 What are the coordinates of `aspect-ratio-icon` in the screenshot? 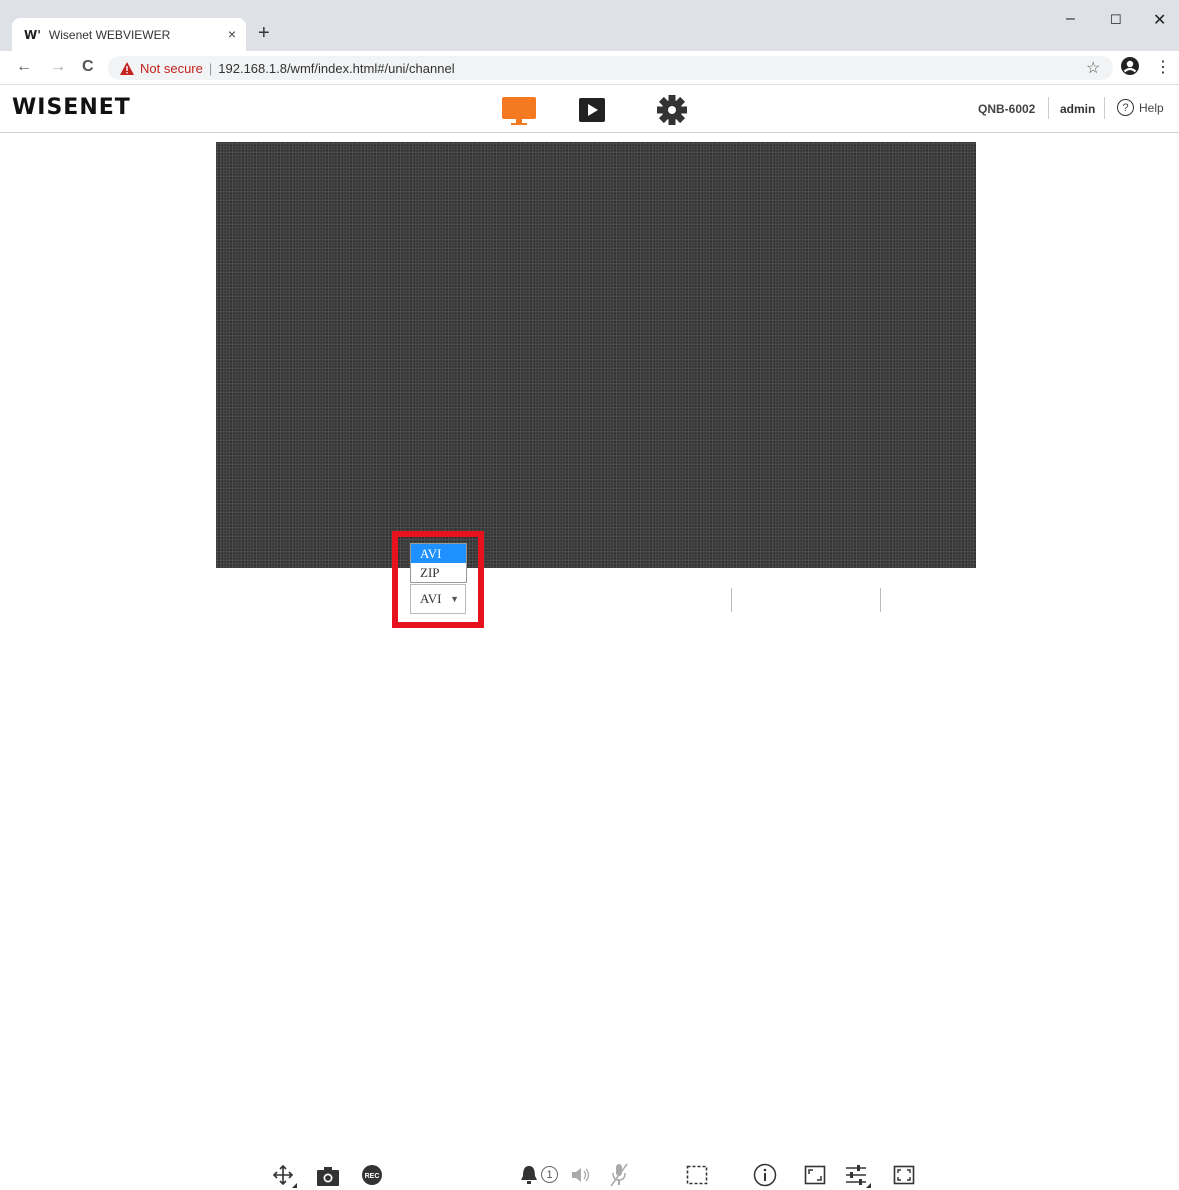 It's located at (815, 1175).